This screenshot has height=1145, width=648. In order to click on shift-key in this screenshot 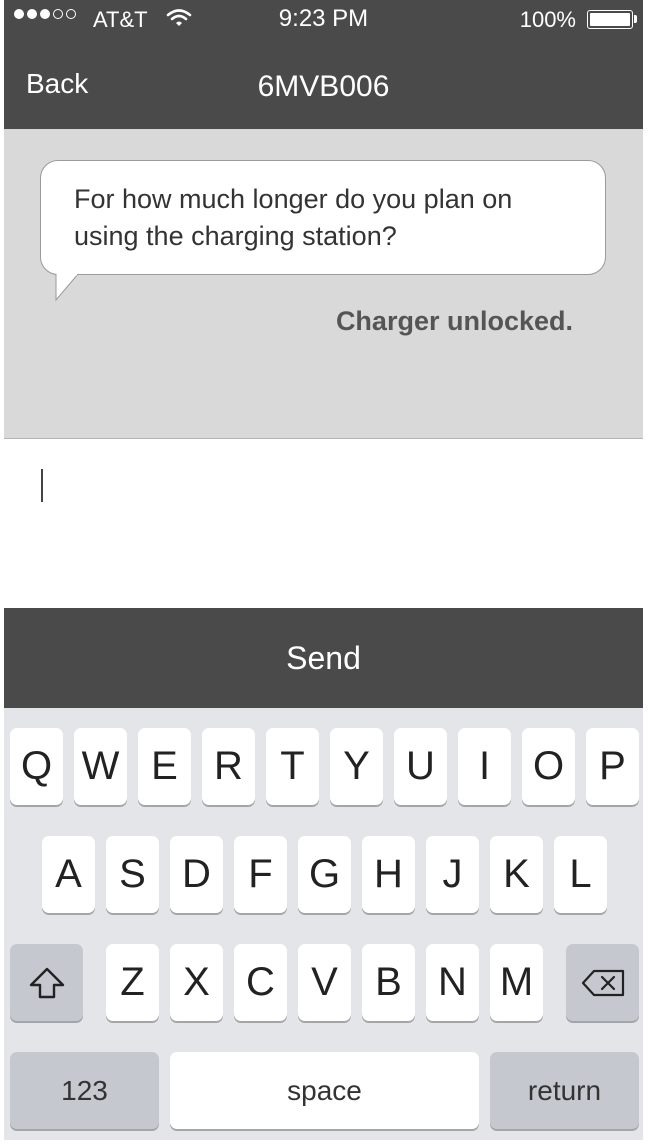, I will do `click(46, 982)`.